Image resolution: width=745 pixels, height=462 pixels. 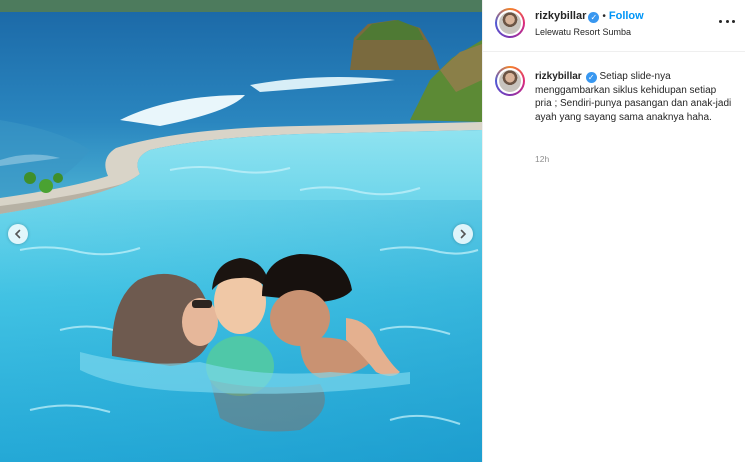 I want to click on header-name-row: rizkybillar ✓ • Follow, so click(x=589, y=16).